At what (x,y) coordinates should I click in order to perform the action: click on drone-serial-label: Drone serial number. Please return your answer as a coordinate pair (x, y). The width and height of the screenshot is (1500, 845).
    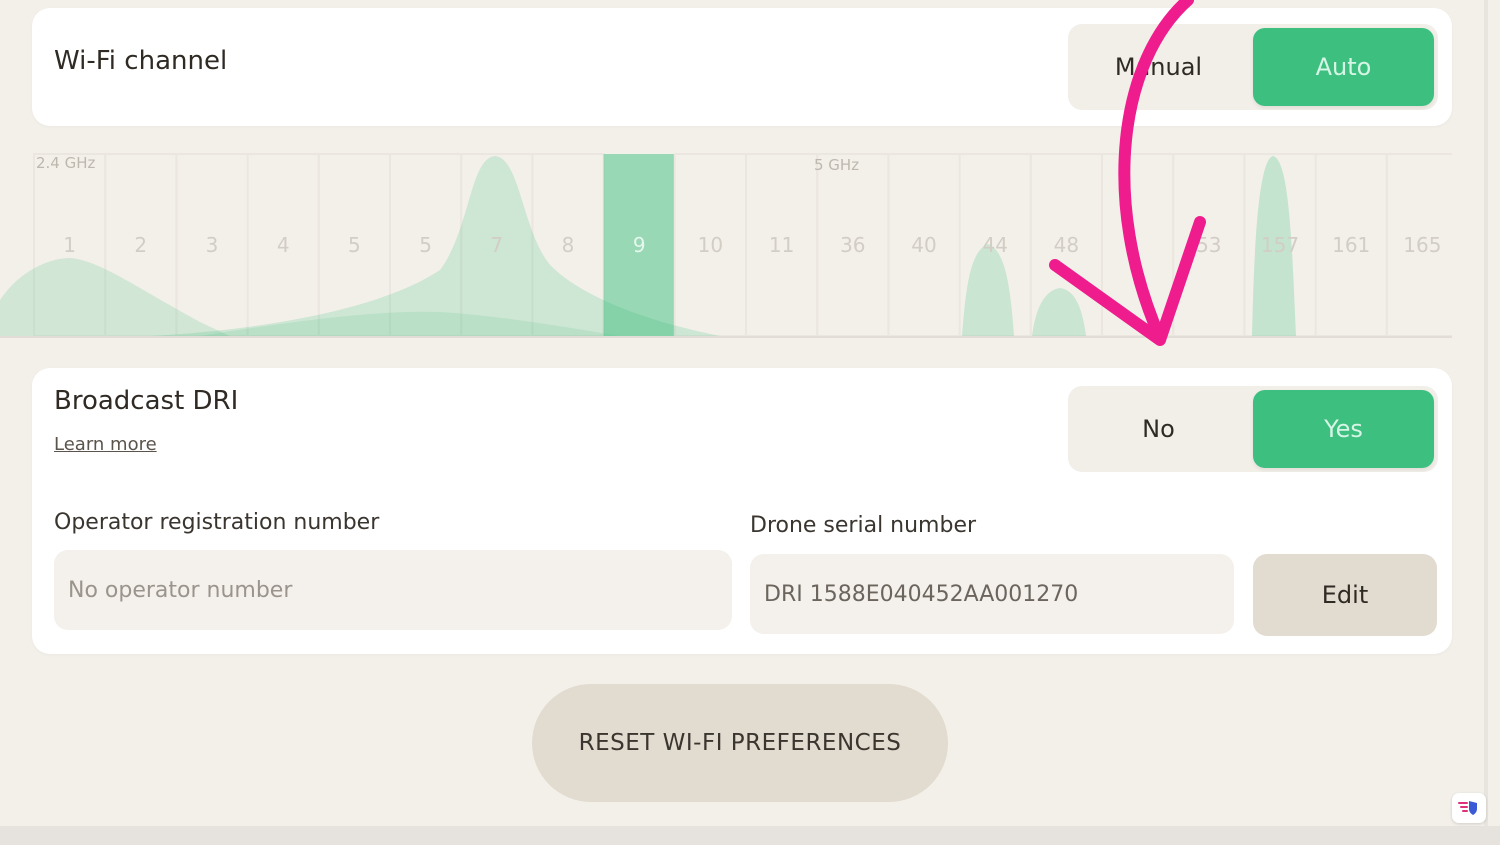
    Looking at the image, I should click on (863, 525).